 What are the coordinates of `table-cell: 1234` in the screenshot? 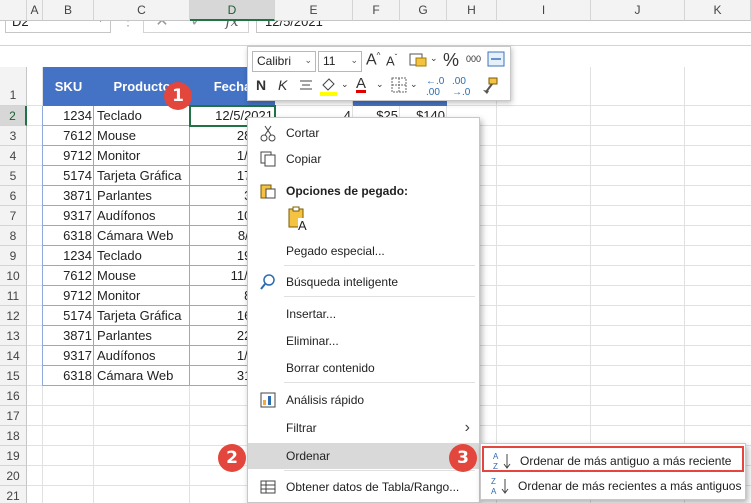 It's located at (68, 256).